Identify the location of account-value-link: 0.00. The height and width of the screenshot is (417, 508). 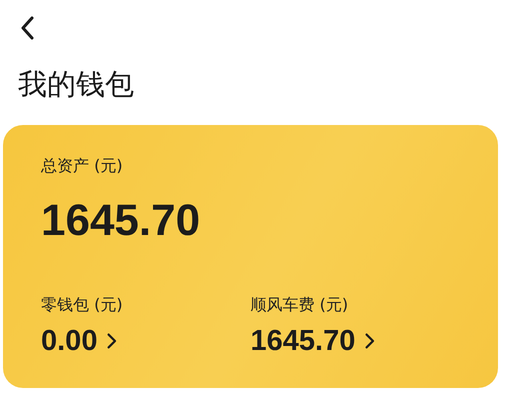
(145, 341).